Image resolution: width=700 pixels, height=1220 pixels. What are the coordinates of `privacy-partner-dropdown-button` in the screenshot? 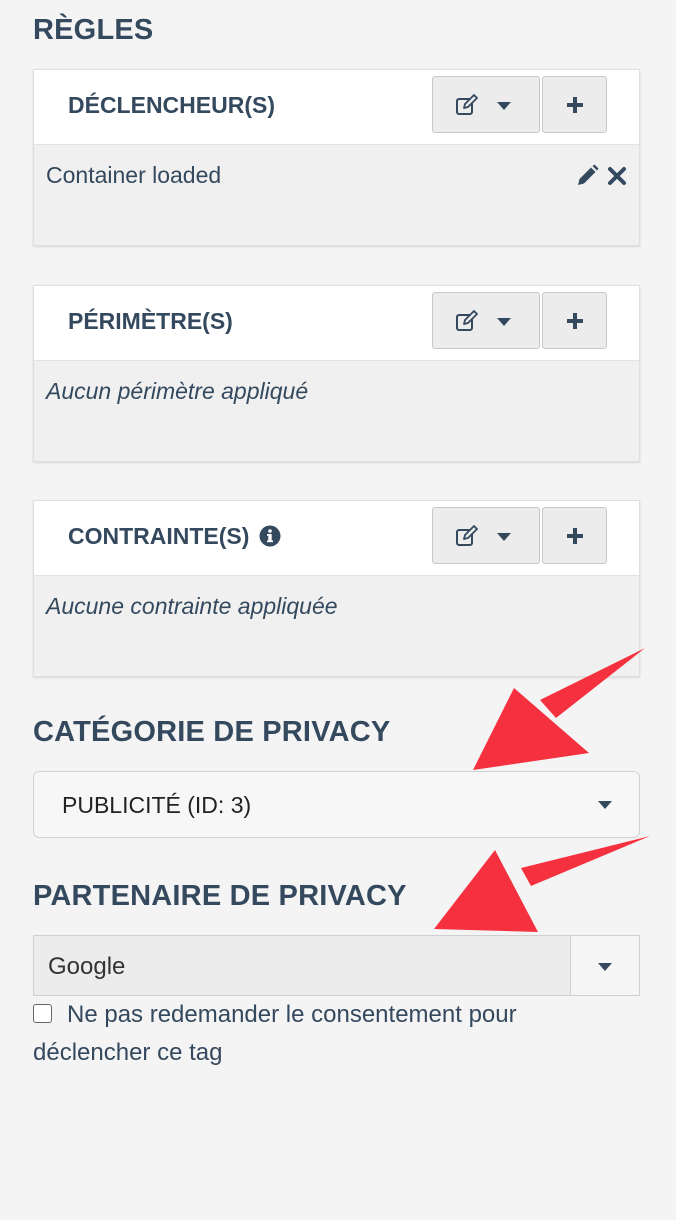 It's located at (605, 965).